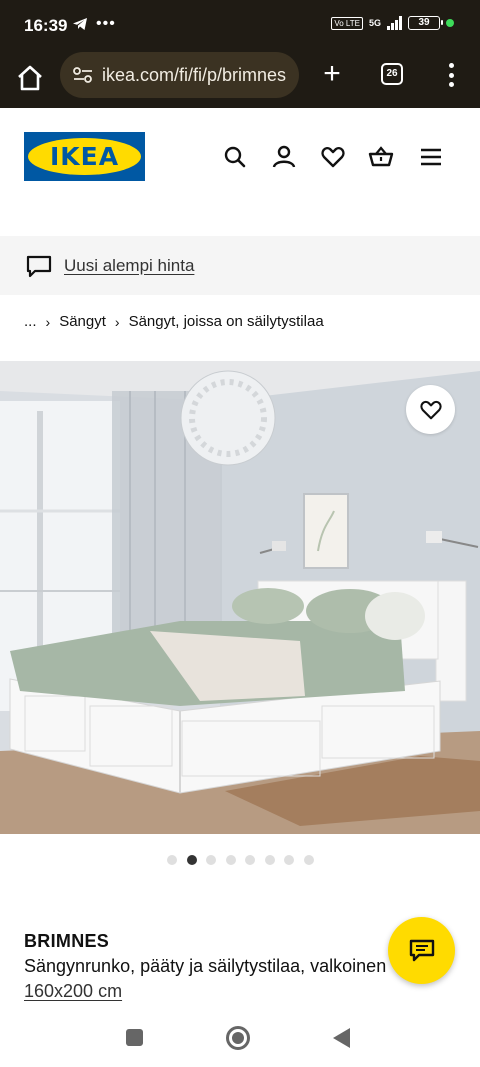 This screenshot has width=480, height=1067. I want to click on volte-icon: Vo LTE, so click(347, 23).